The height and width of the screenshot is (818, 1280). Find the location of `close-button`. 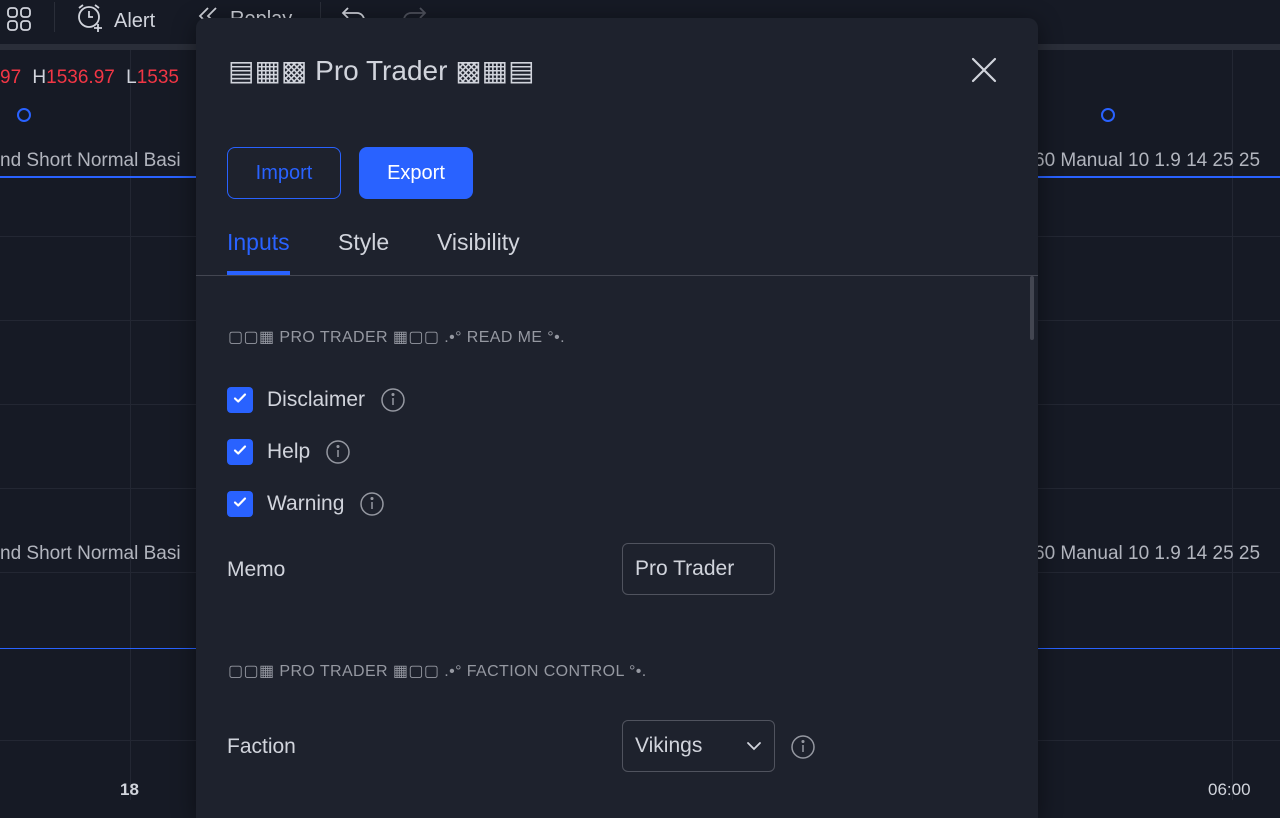

close-button is located at coordinates (984, 70).